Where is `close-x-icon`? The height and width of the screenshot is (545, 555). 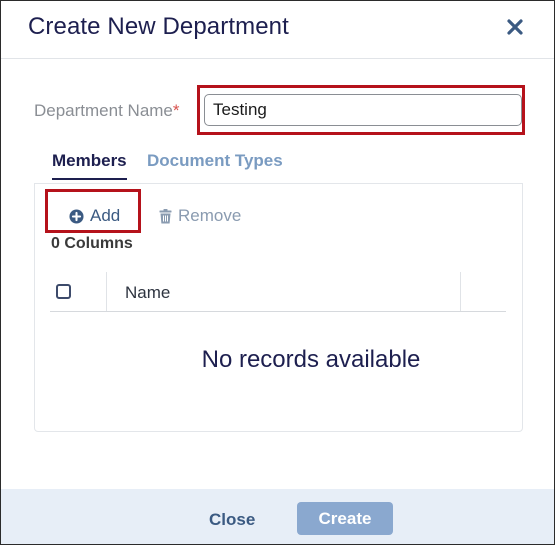 close-x-icon is located at coordinates (515, 27).